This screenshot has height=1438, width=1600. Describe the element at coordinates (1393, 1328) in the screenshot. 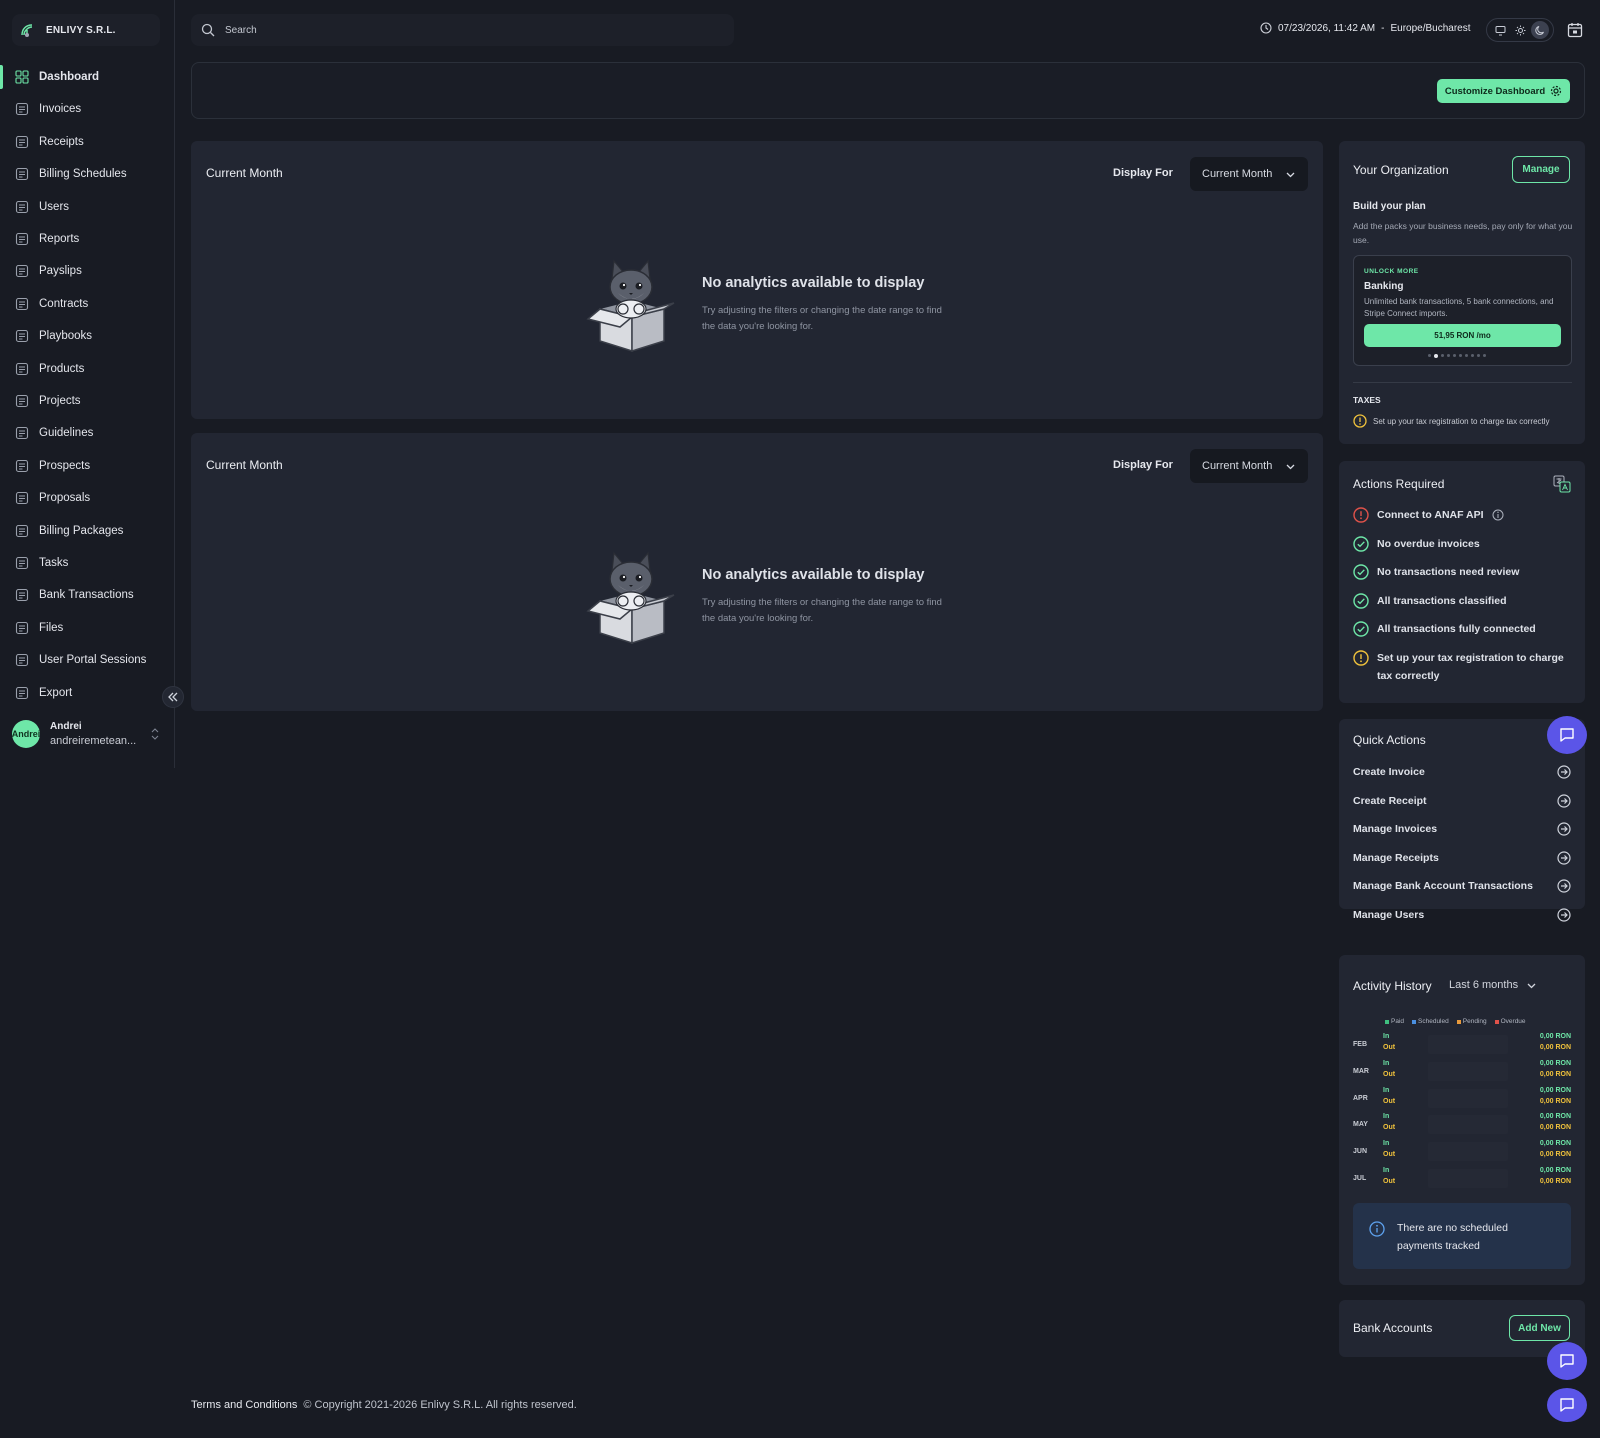

I see `bank-accounts-title: Bank Accounts` at that location.